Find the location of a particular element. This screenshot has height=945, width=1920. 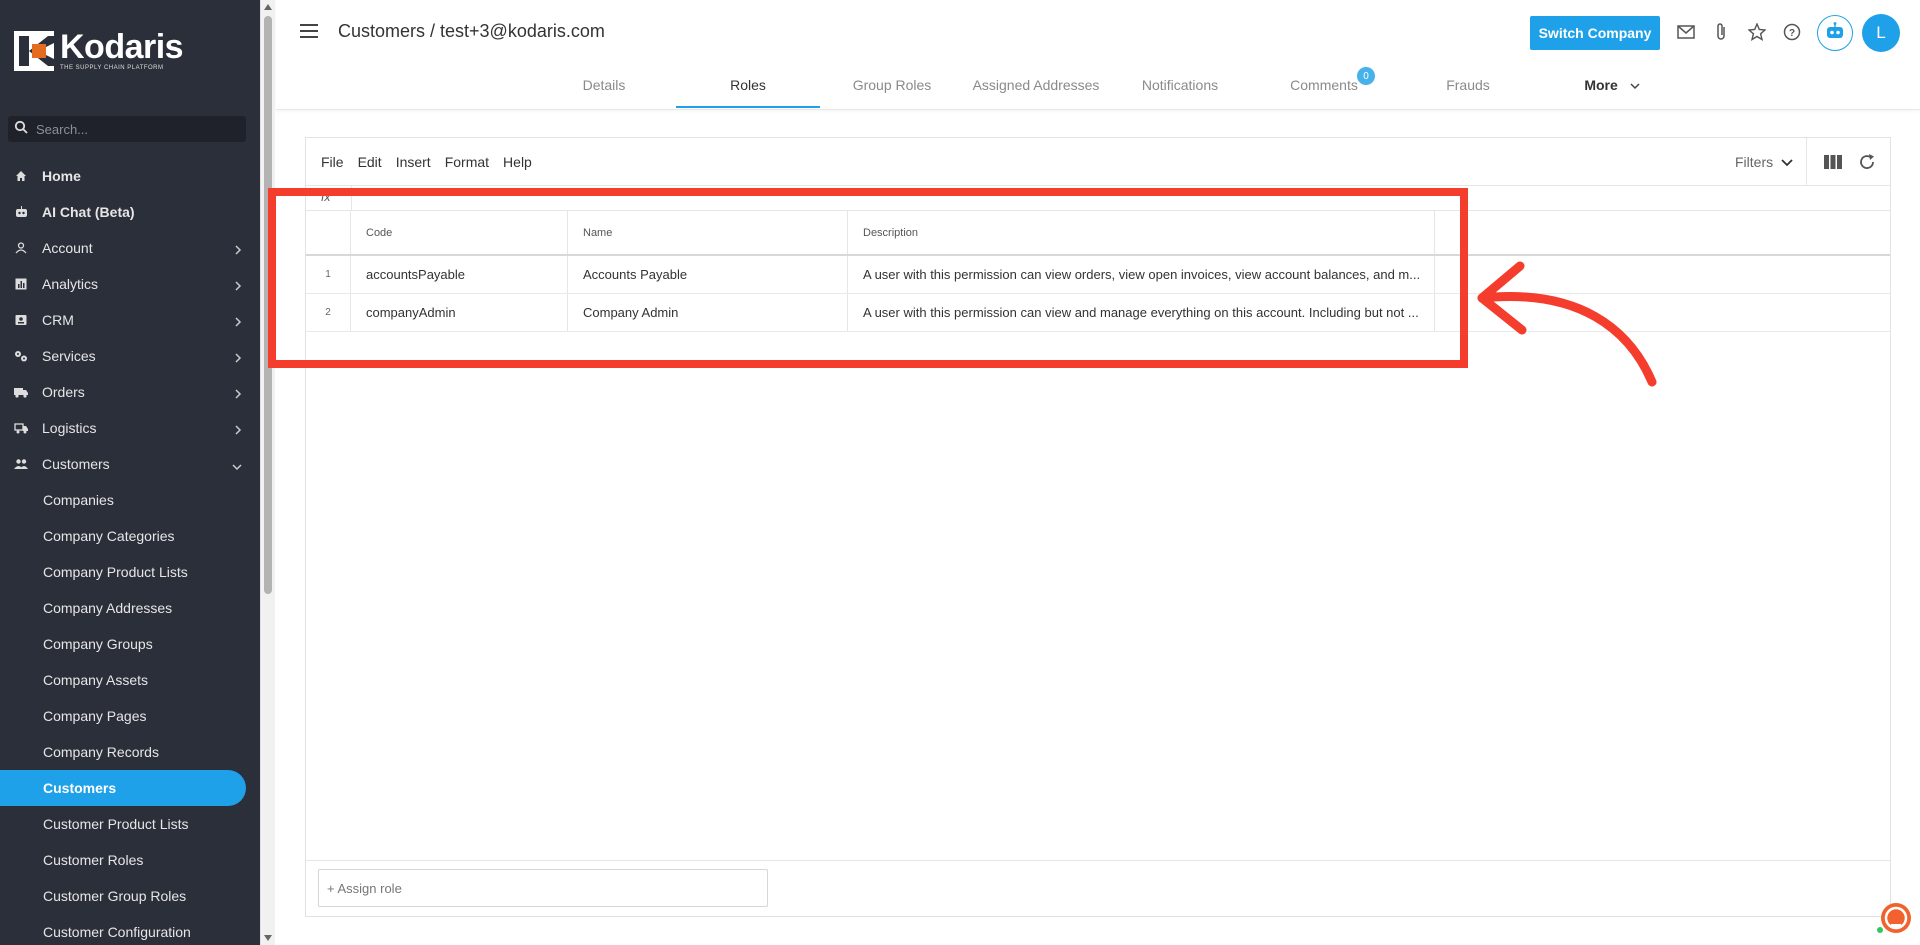

tab-group-roles: Group Roles is located at coordinates (892, 89).